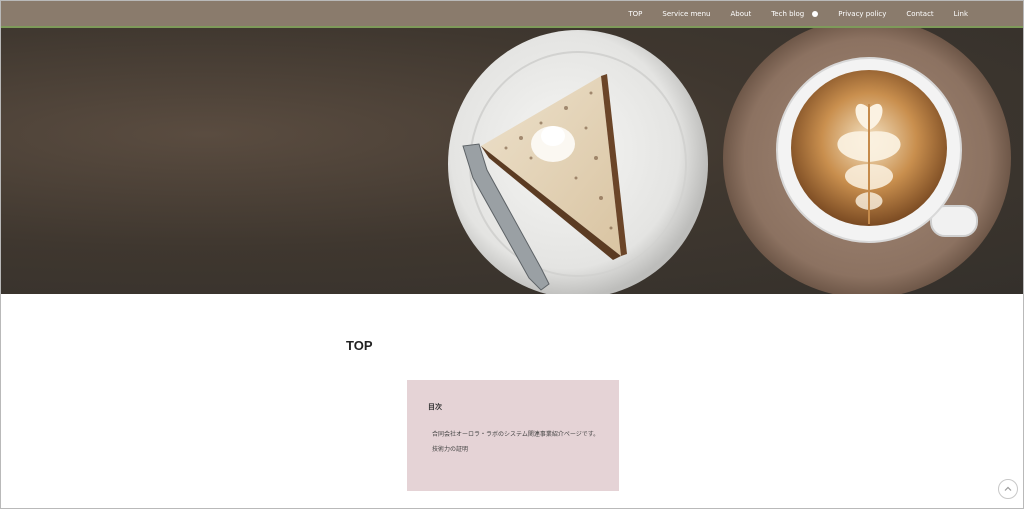 The width and height of the screenshot is (1024, 509). I want to click on toc-item: 技術力の証明, so click(515, 448).